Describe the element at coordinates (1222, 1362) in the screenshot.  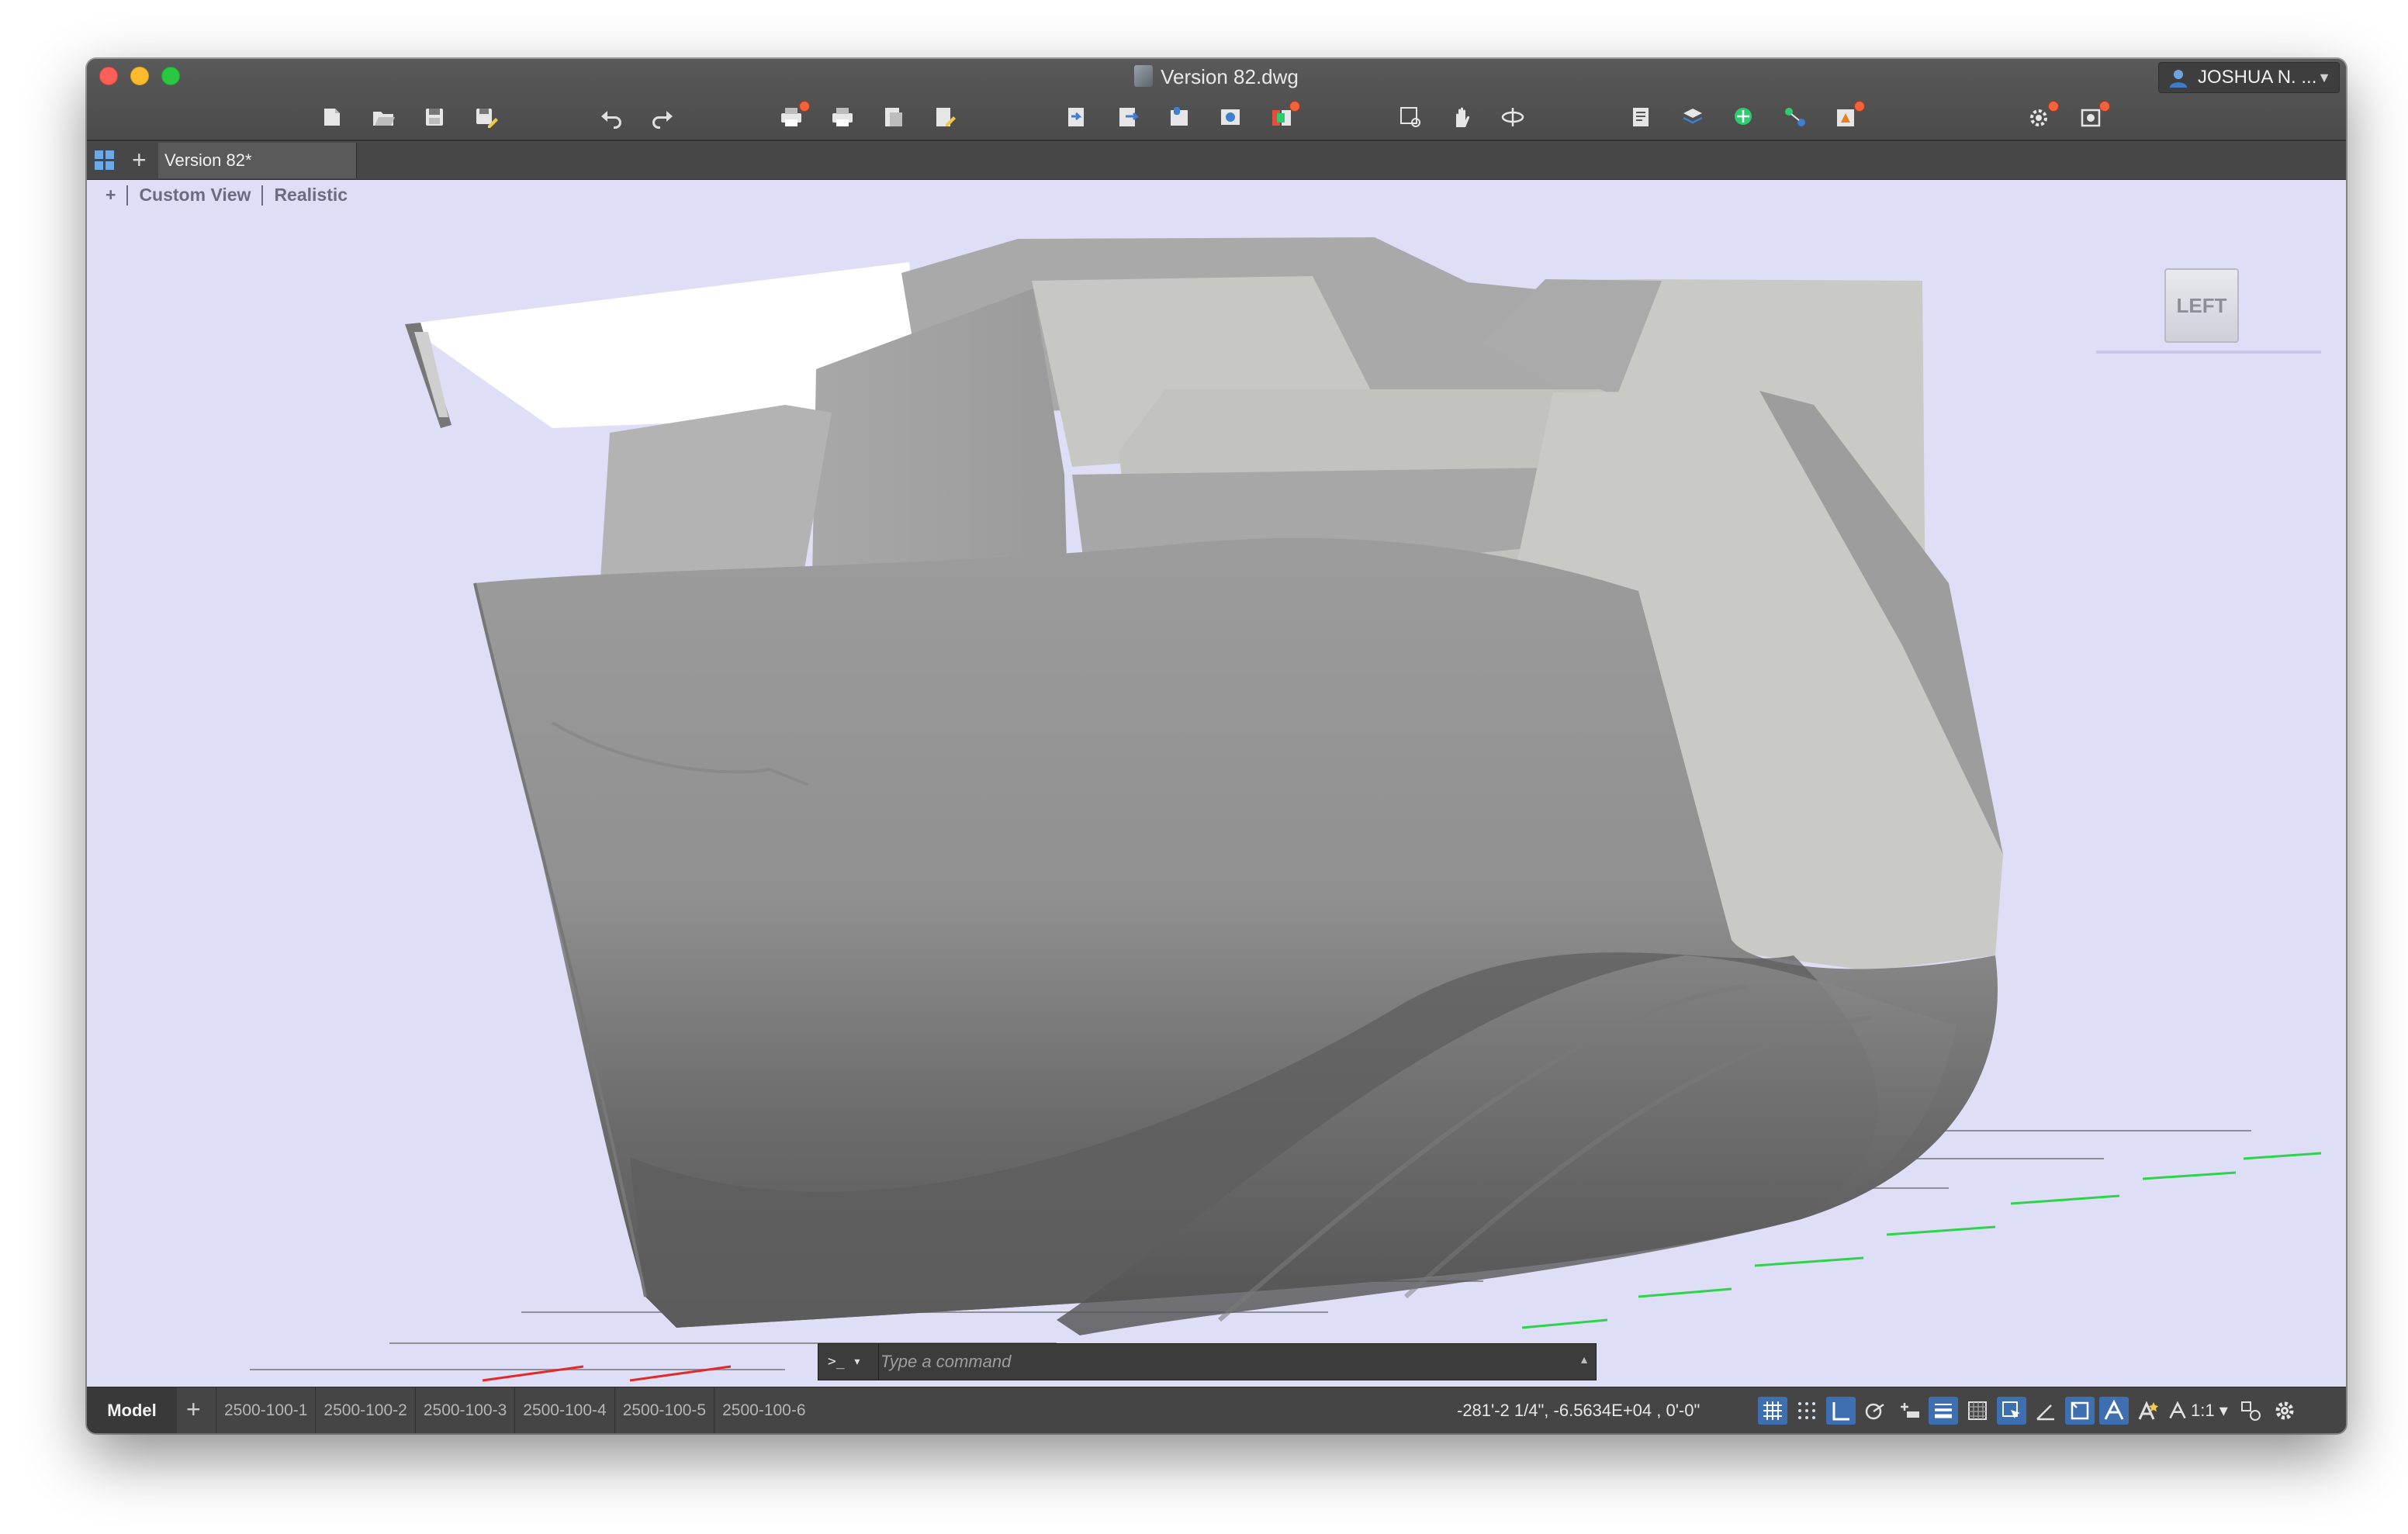
I see `command-input` at that location.